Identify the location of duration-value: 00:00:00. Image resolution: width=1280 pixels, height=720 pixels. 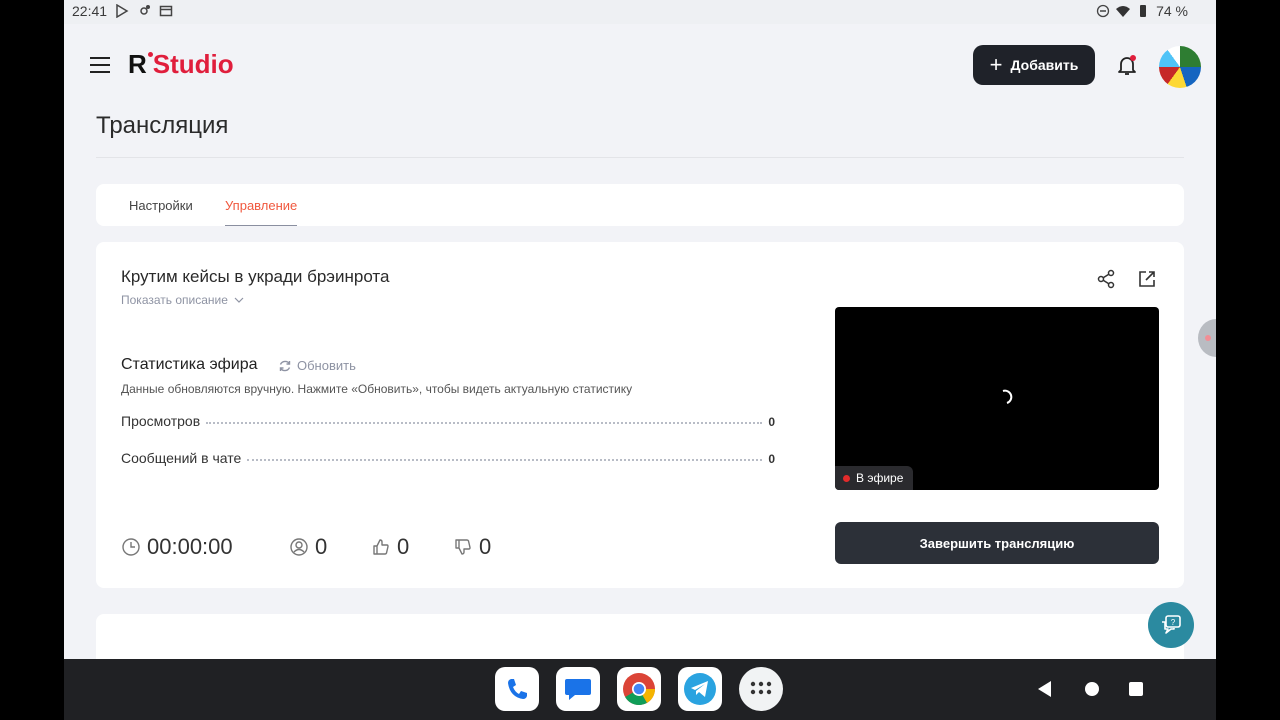
(190, 546).